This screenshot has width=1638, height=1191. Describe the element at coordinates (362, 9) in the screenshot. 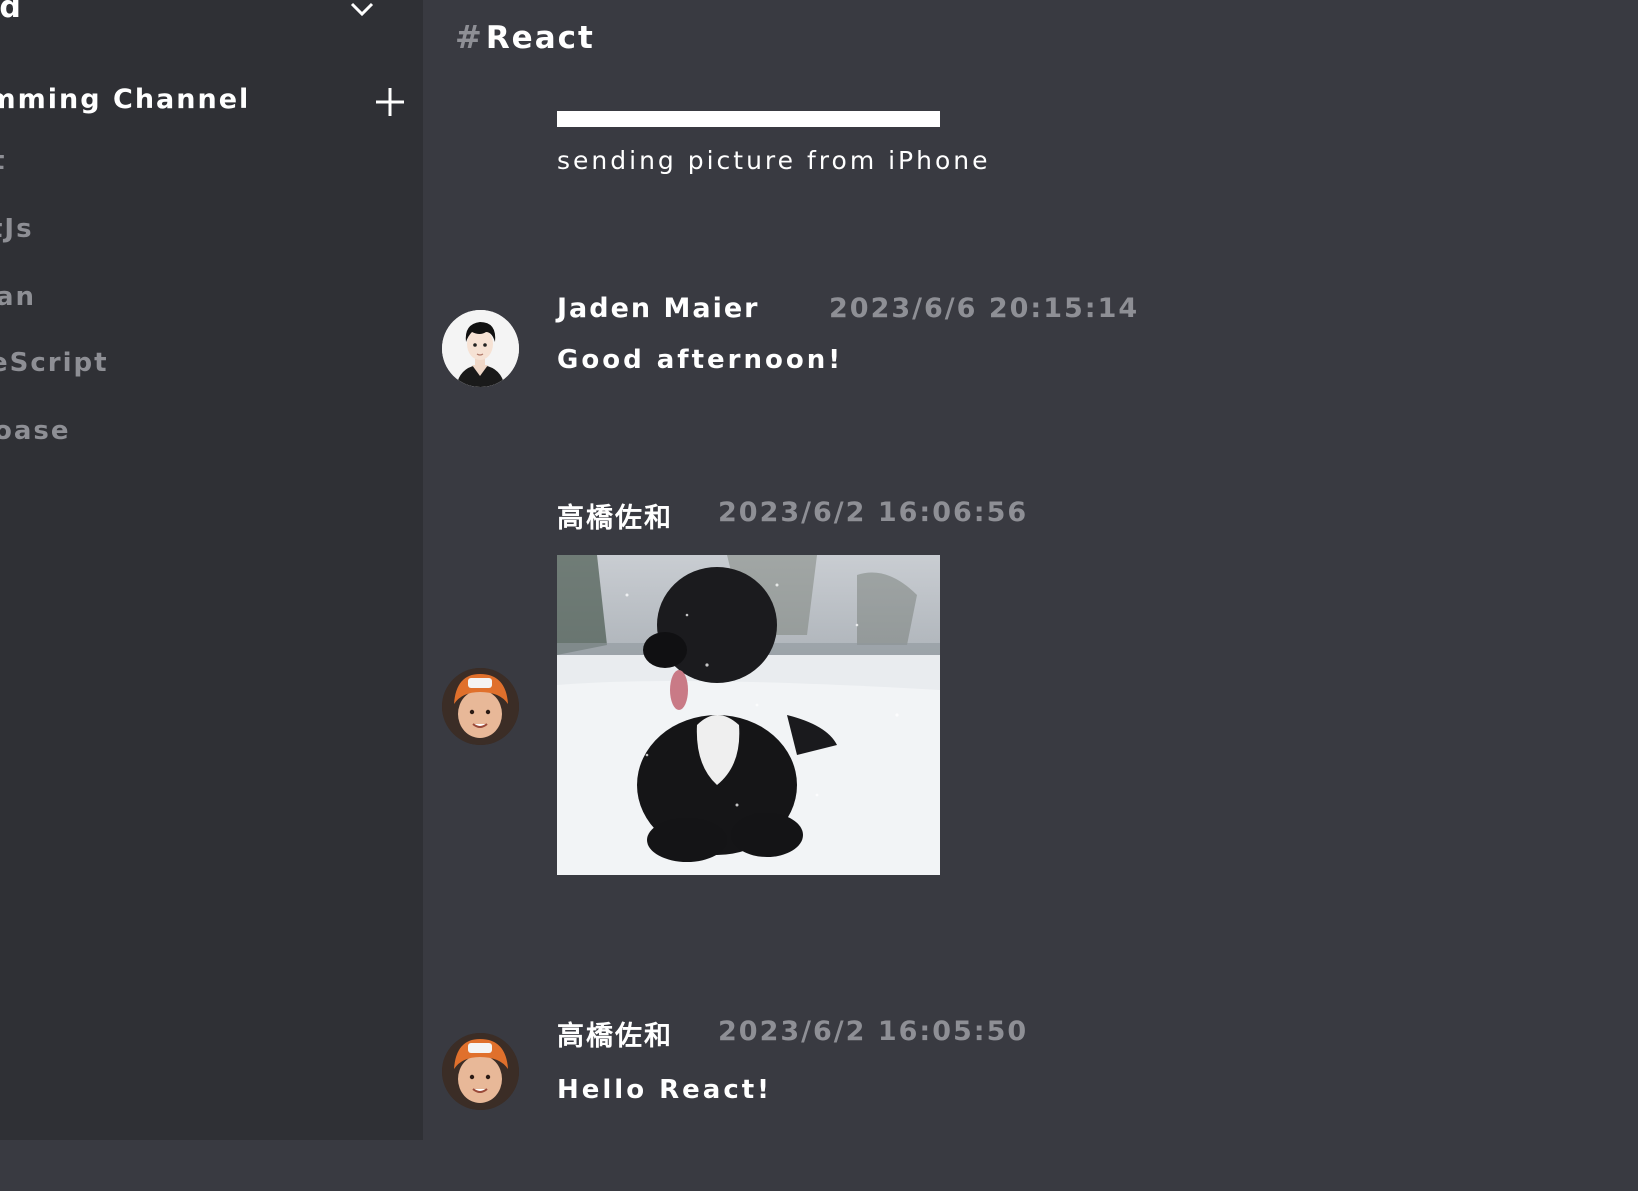

I see `chevron-down-icon` at that location.